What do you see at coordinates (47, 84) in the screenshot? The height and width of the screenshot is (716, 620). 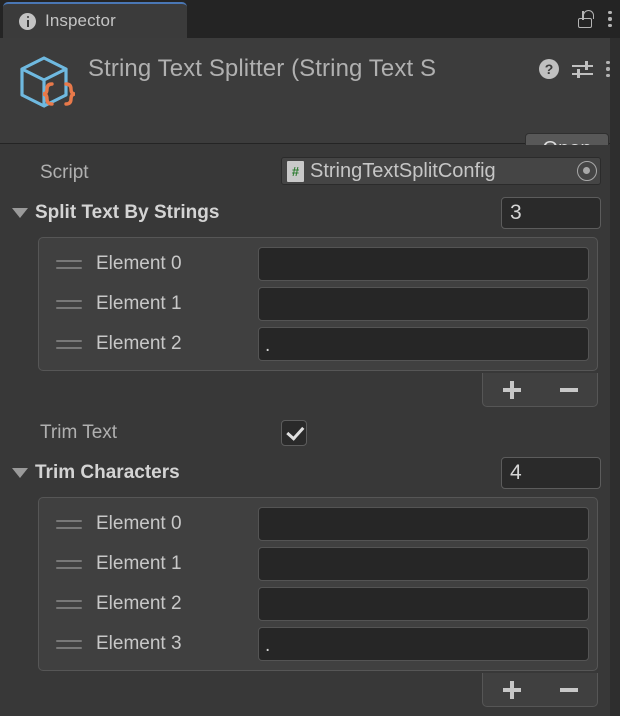 I see `scriptable-object-icon` at bounding box center [47, 84].